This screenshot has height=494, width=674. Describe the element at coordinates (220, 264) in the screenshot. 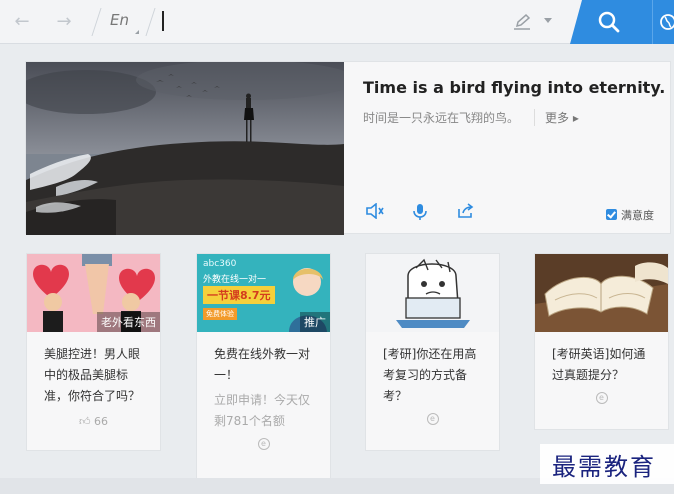

I see `ad-brand: abc360` at that location.